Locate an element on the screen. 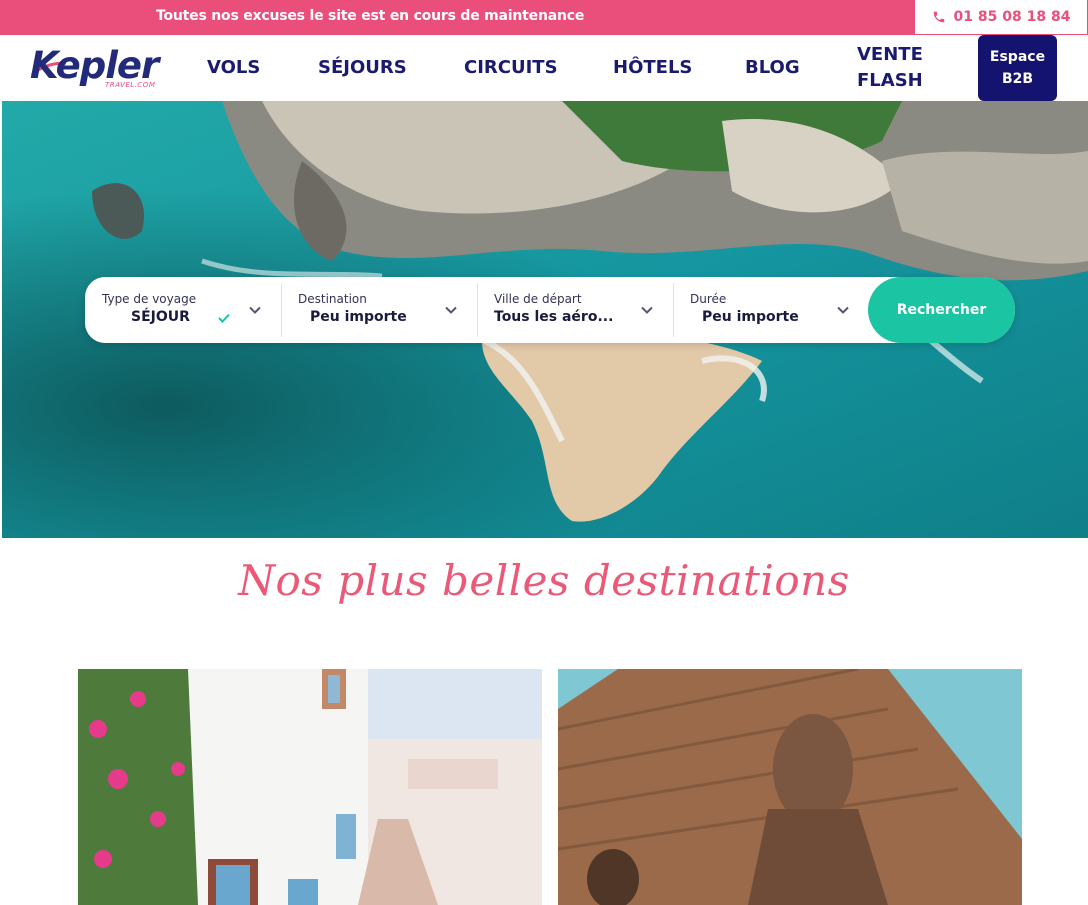  b2b-line2: B2B is located at coordinates (1017, 79).